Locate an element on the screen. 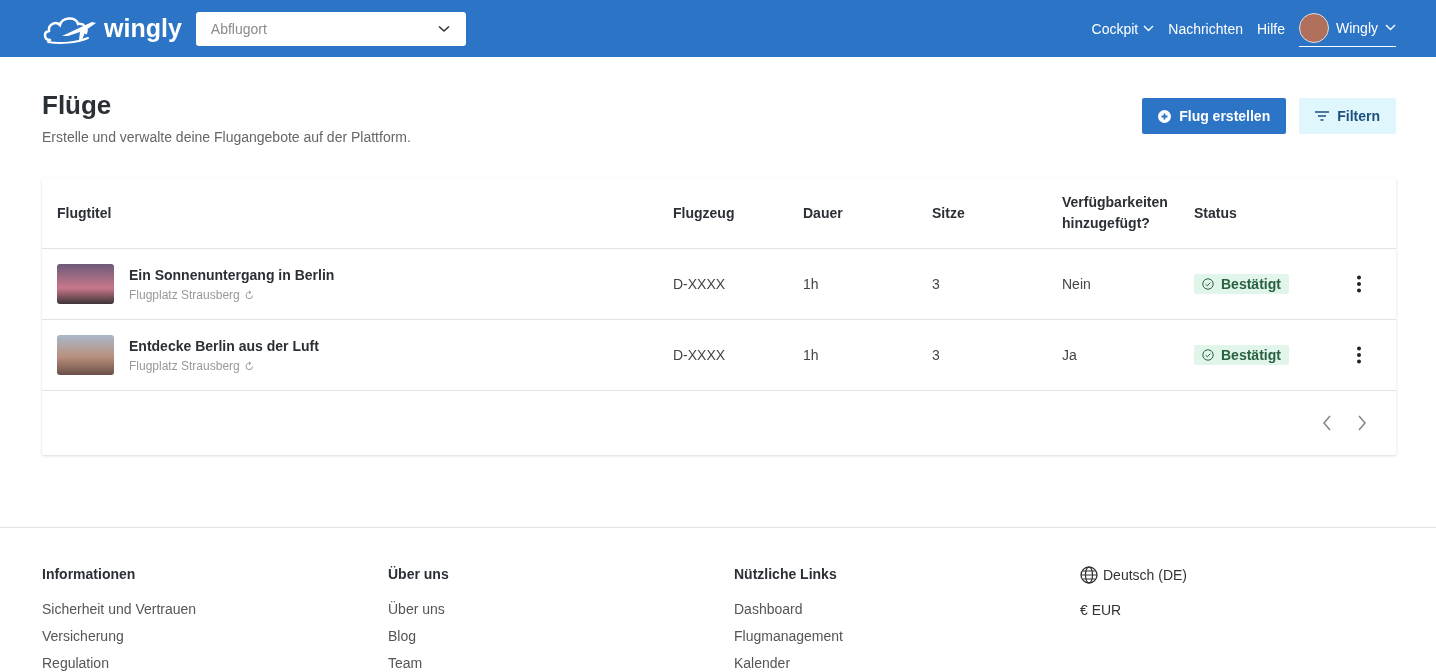  page-subtitle: Erstelle und verwalte deine Flugangebote auf der Plattform. is located at coordinates (226, 137).